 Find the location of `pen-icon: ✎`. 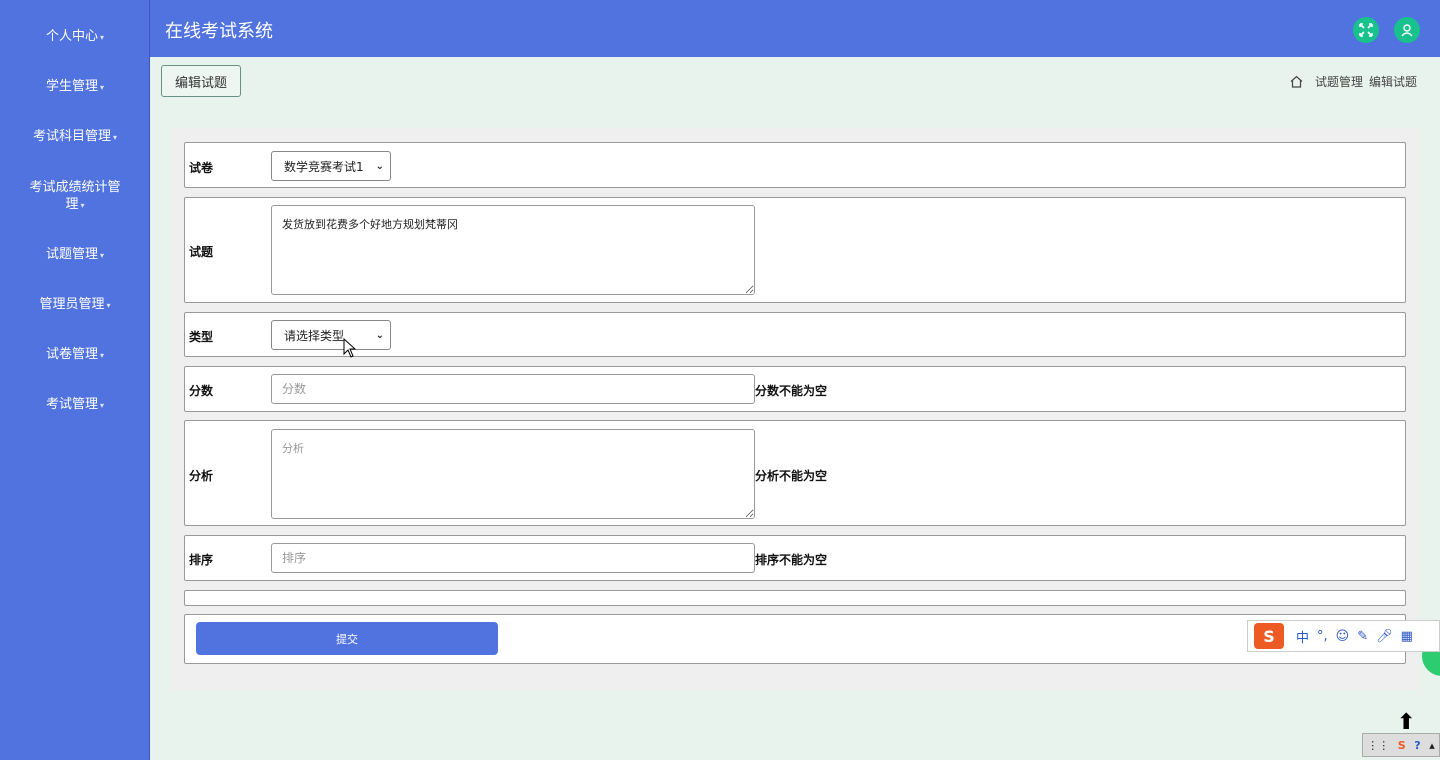

pen-icon: ✎ is located at coordinates (1362, 636).